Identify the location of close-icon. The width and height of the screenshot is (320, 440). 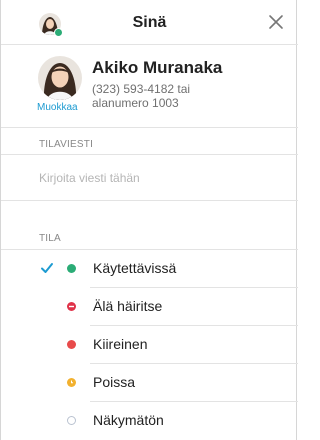
(276, 22).